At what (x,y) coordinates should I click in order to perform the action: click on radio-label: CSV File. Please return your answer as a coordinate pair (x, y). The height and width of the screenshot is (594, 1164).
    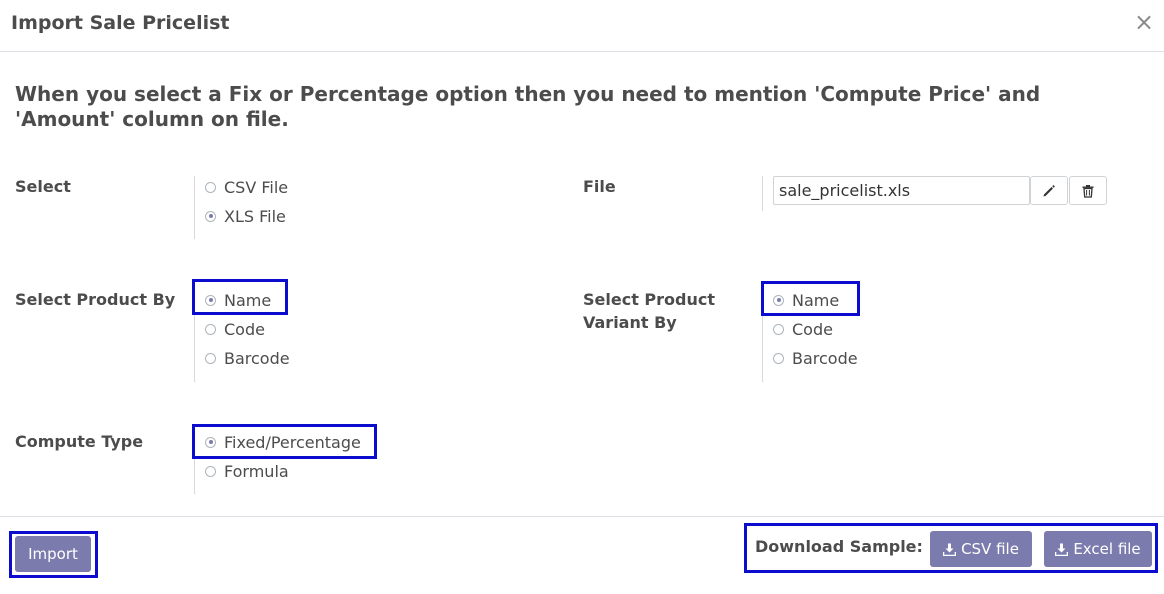
    Looking at the image, I should click on (256, 187).